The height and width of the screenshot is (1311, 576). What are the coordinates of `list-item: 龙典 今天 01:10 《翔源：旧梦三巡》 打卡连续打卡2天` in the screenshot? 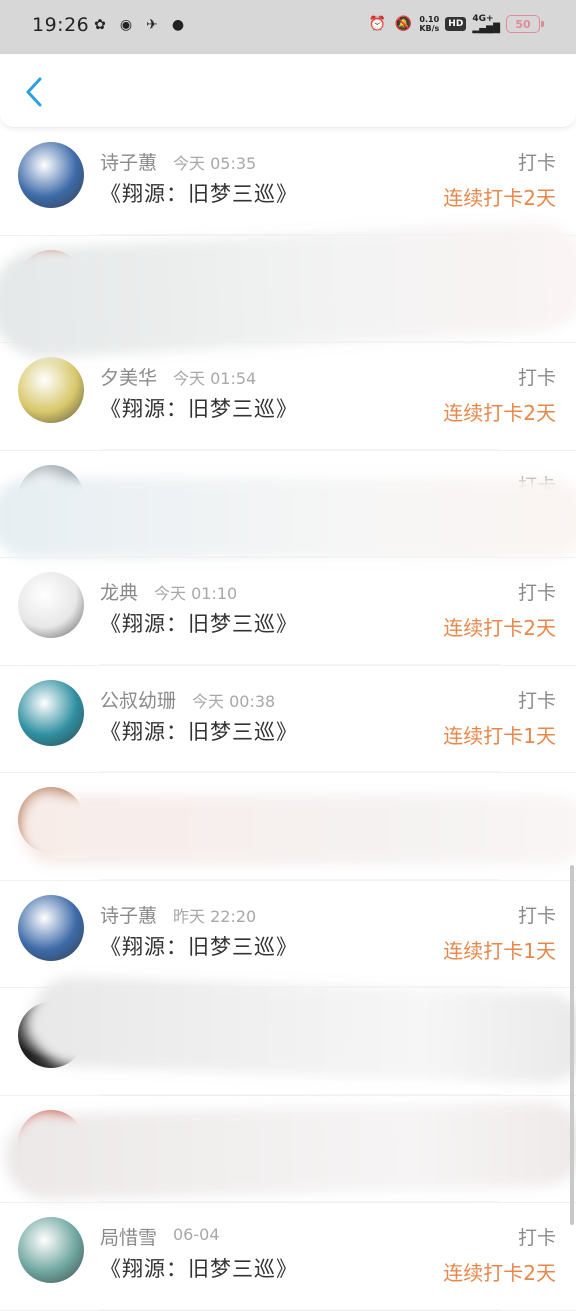 It's located at (288, 612).